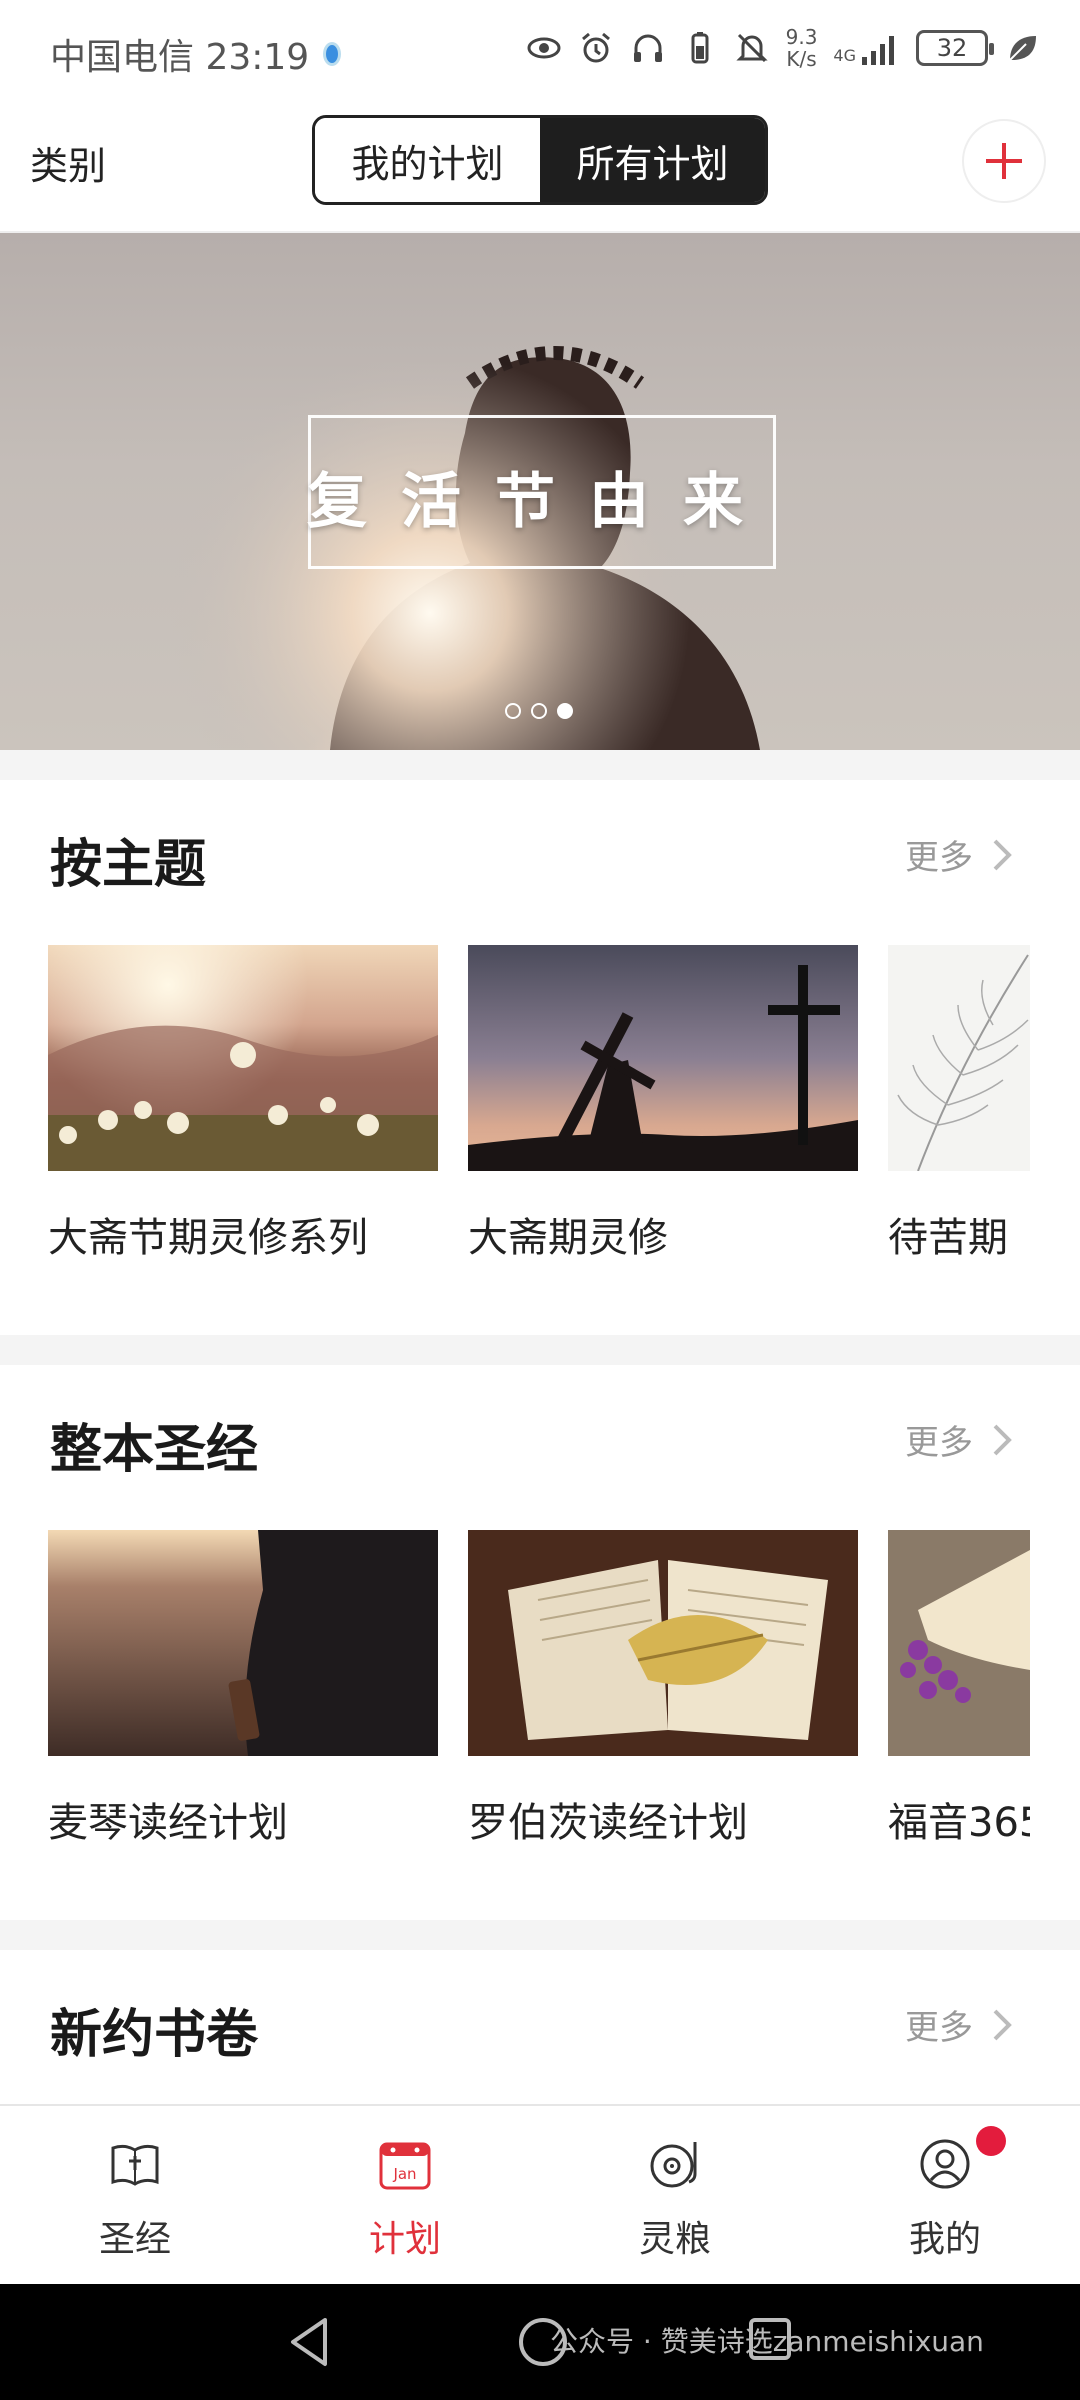 The image size is (1080, 2400). I want to click on bottom-navigation: 圣经 Jan 计划 灵粮 我的, so click(540, 2194).